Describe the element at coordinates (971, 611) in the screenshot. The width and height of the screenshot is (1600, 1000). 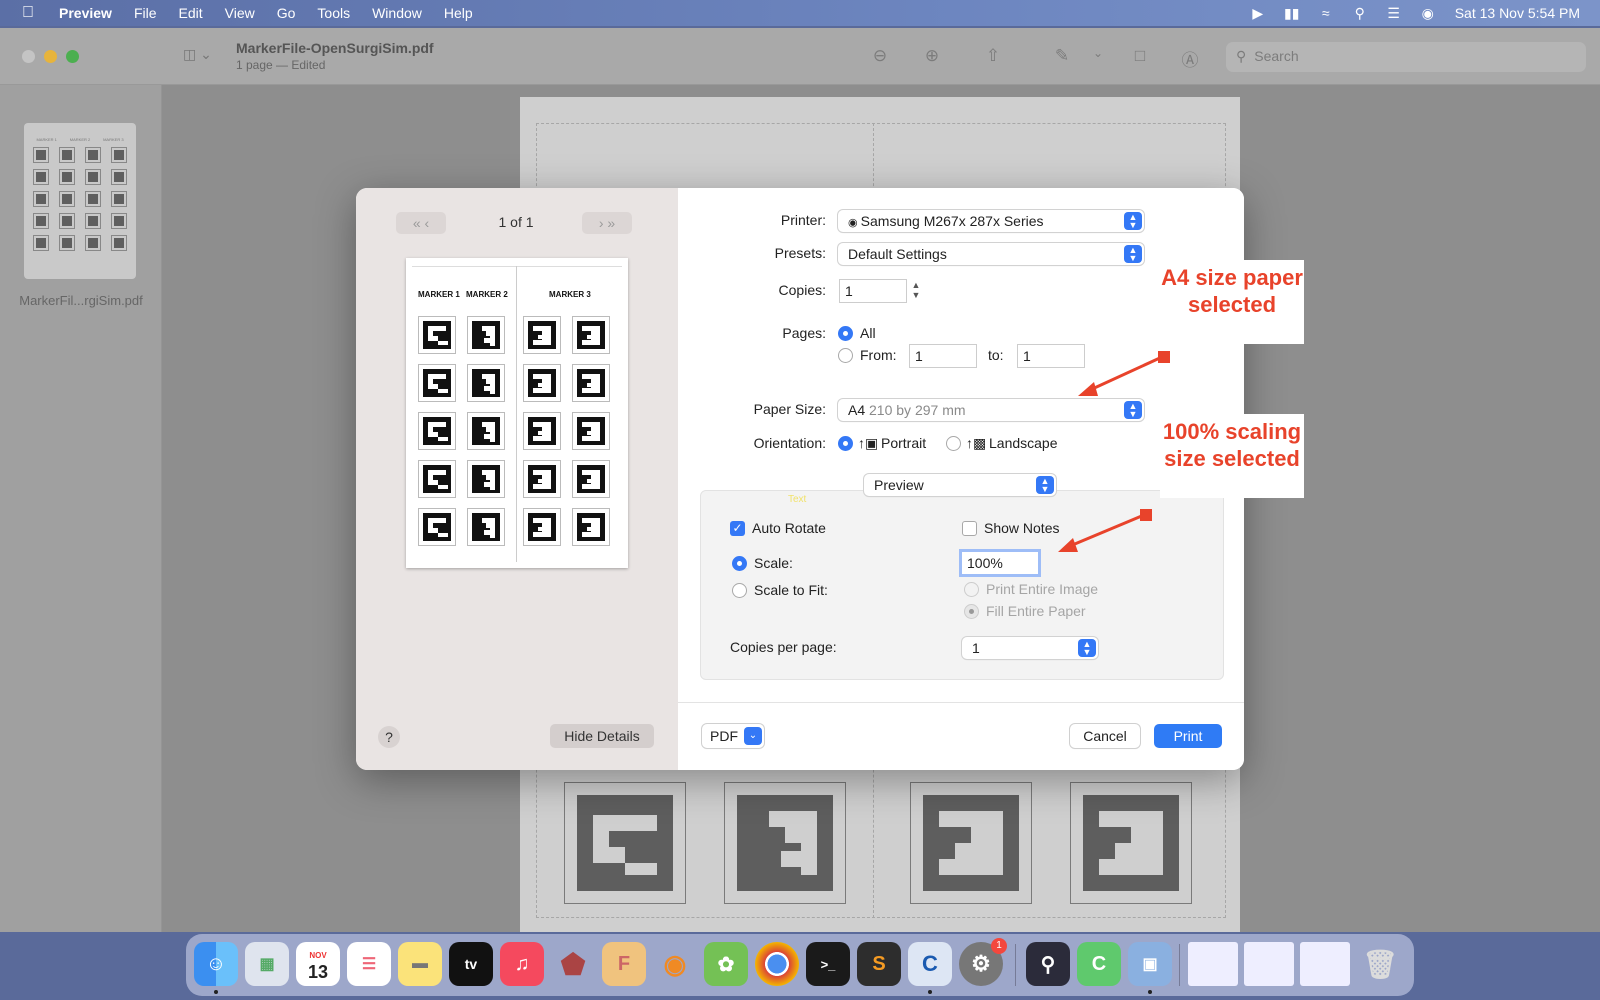
I see `fill-entire-paper-radio` at that location.